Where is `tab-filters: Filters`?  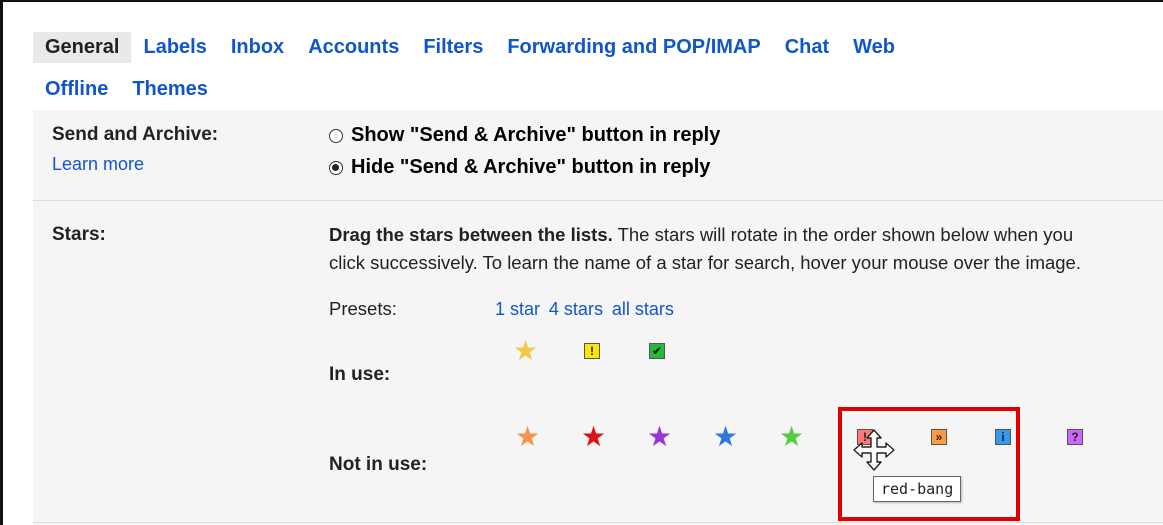
tab-filters: Filters is located at coordinates (453, 47).